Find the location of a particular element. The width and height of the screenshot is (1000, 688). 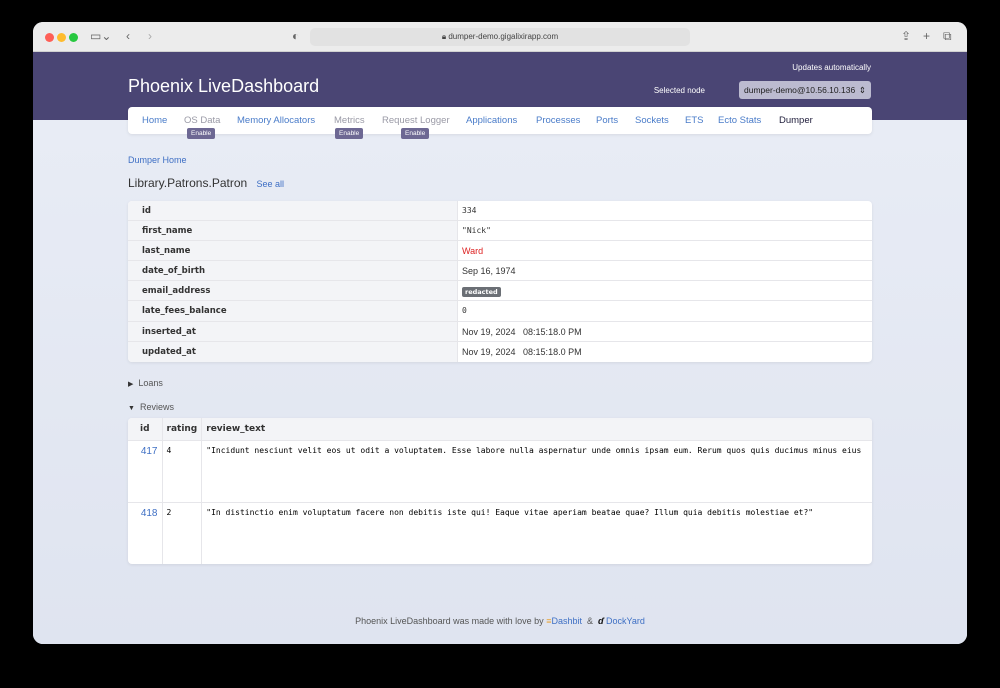

reviews-label: Reviews is located at coordinates (156, 407).